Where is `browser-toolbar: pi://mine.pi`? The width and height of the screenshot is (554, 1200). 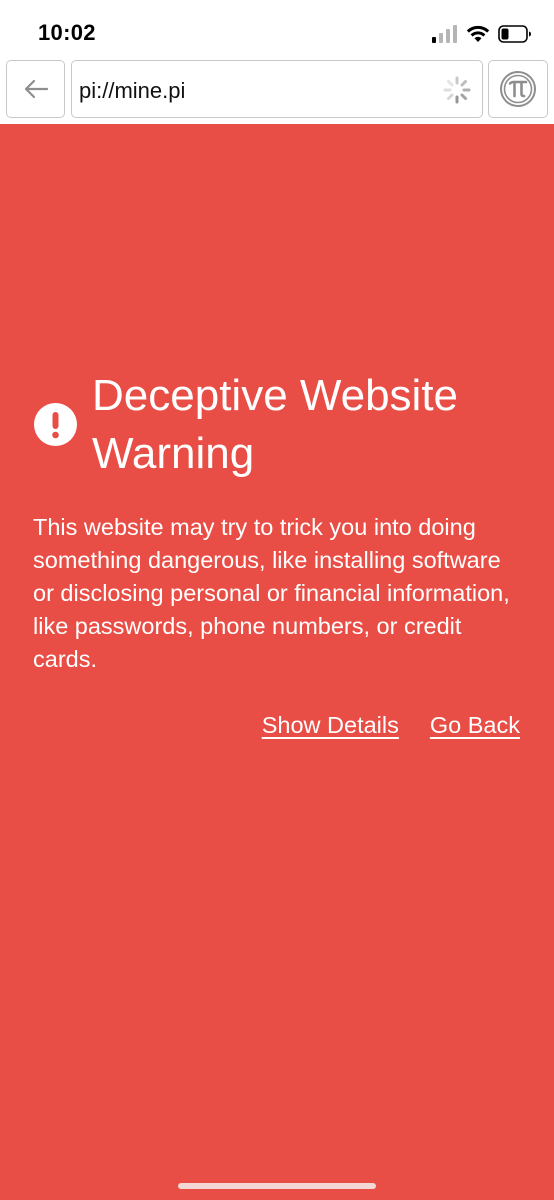
browser-toolbar: pi://mine.pi is located at coordinates (277, 90).